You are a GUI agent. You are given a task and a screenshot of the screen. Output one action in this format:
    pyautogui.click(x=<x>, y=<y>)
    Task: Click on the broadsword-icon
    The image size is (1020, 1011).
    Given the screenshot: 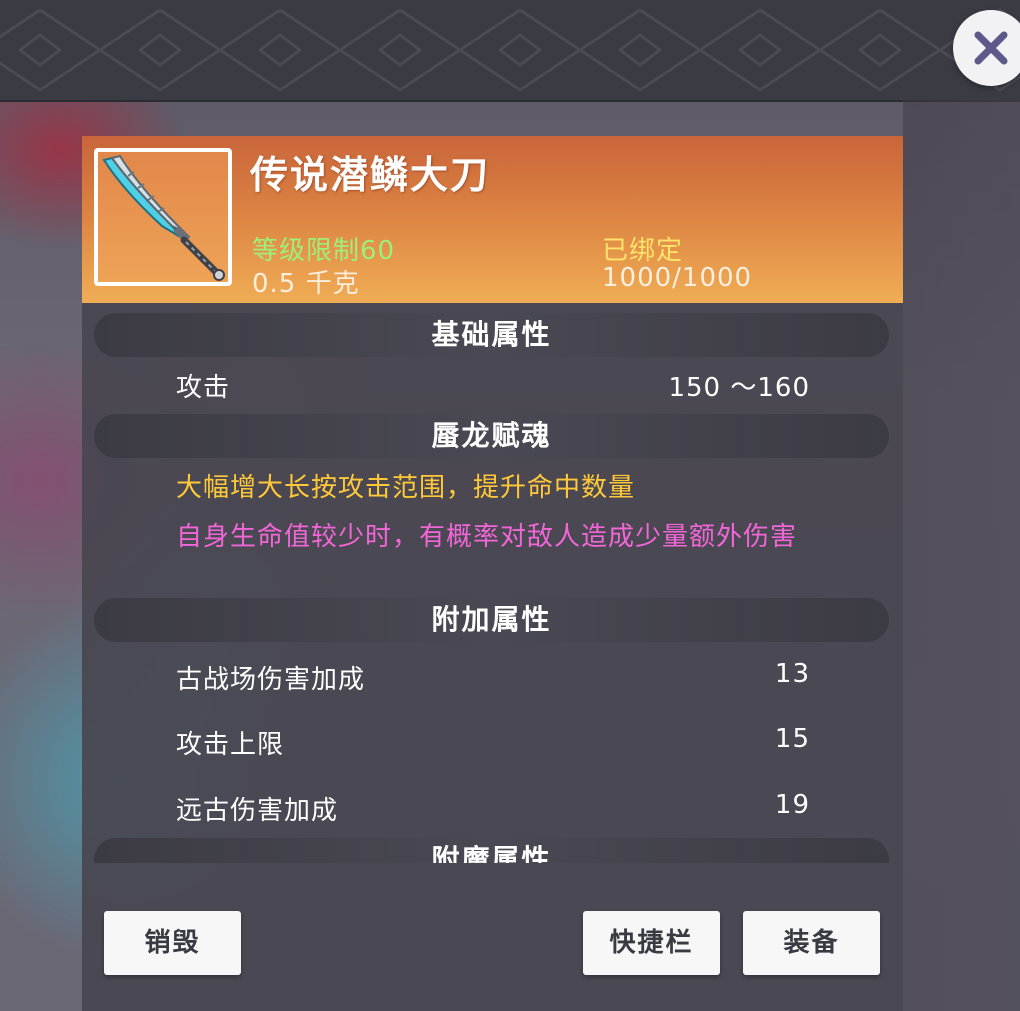 What is the action you would take?
    pyautogui.click(x=163, y=217)
    